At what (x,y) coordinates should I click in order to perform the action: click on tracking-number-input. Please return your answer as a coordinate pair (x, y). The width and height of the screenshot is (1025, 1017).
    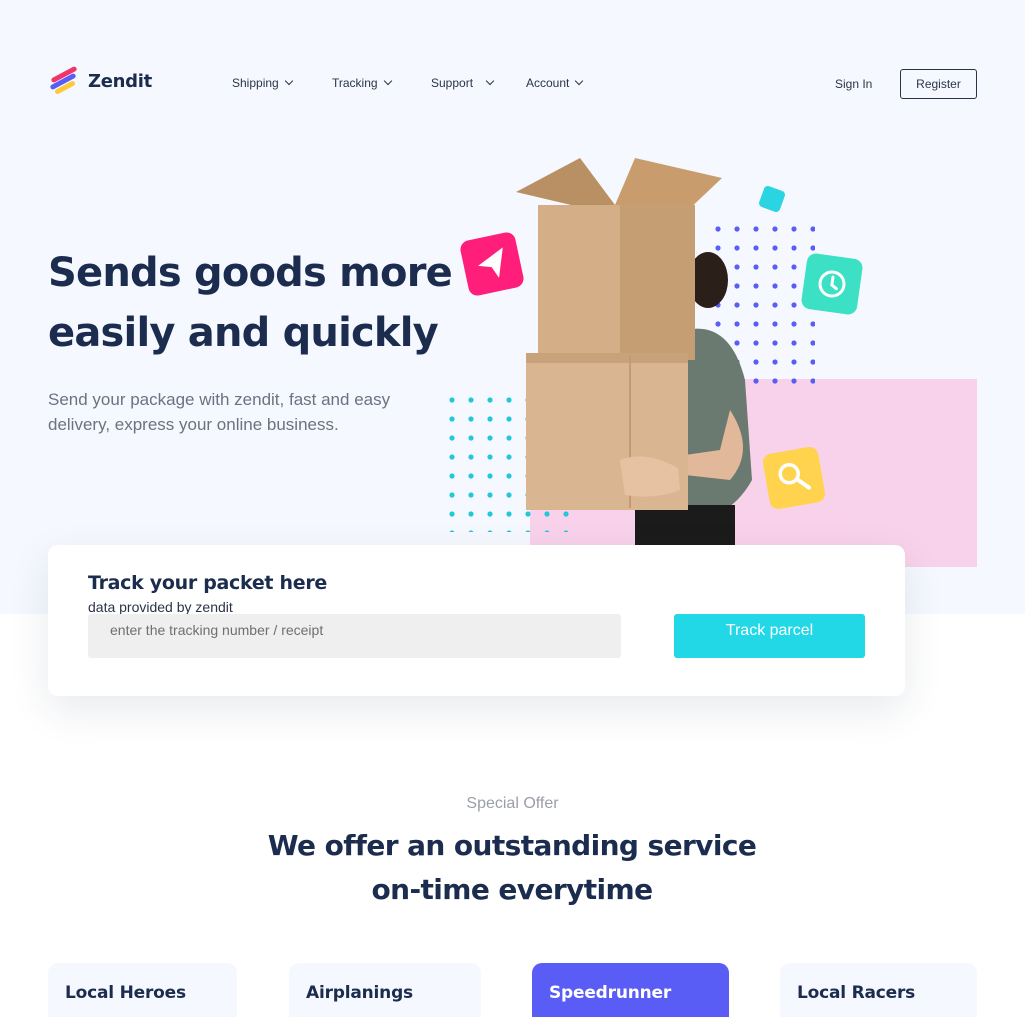
    Looking at the image, I should click on (354, 636).